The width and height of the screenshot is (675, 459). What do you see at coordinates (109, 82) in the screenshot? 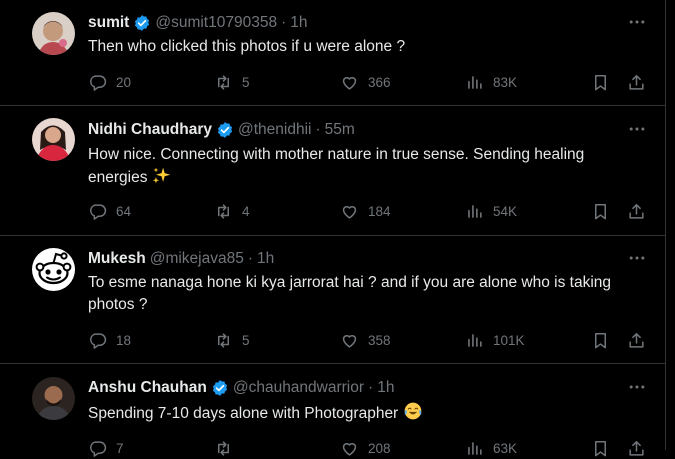
I see `reply-button: 20` at bounding box center [109, 82].